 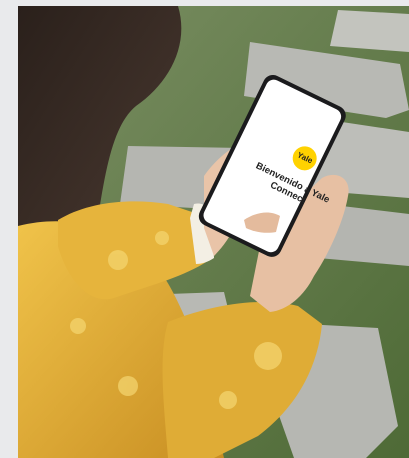 I want to click on yale-logo: Yale, so click(x=304, y=158).